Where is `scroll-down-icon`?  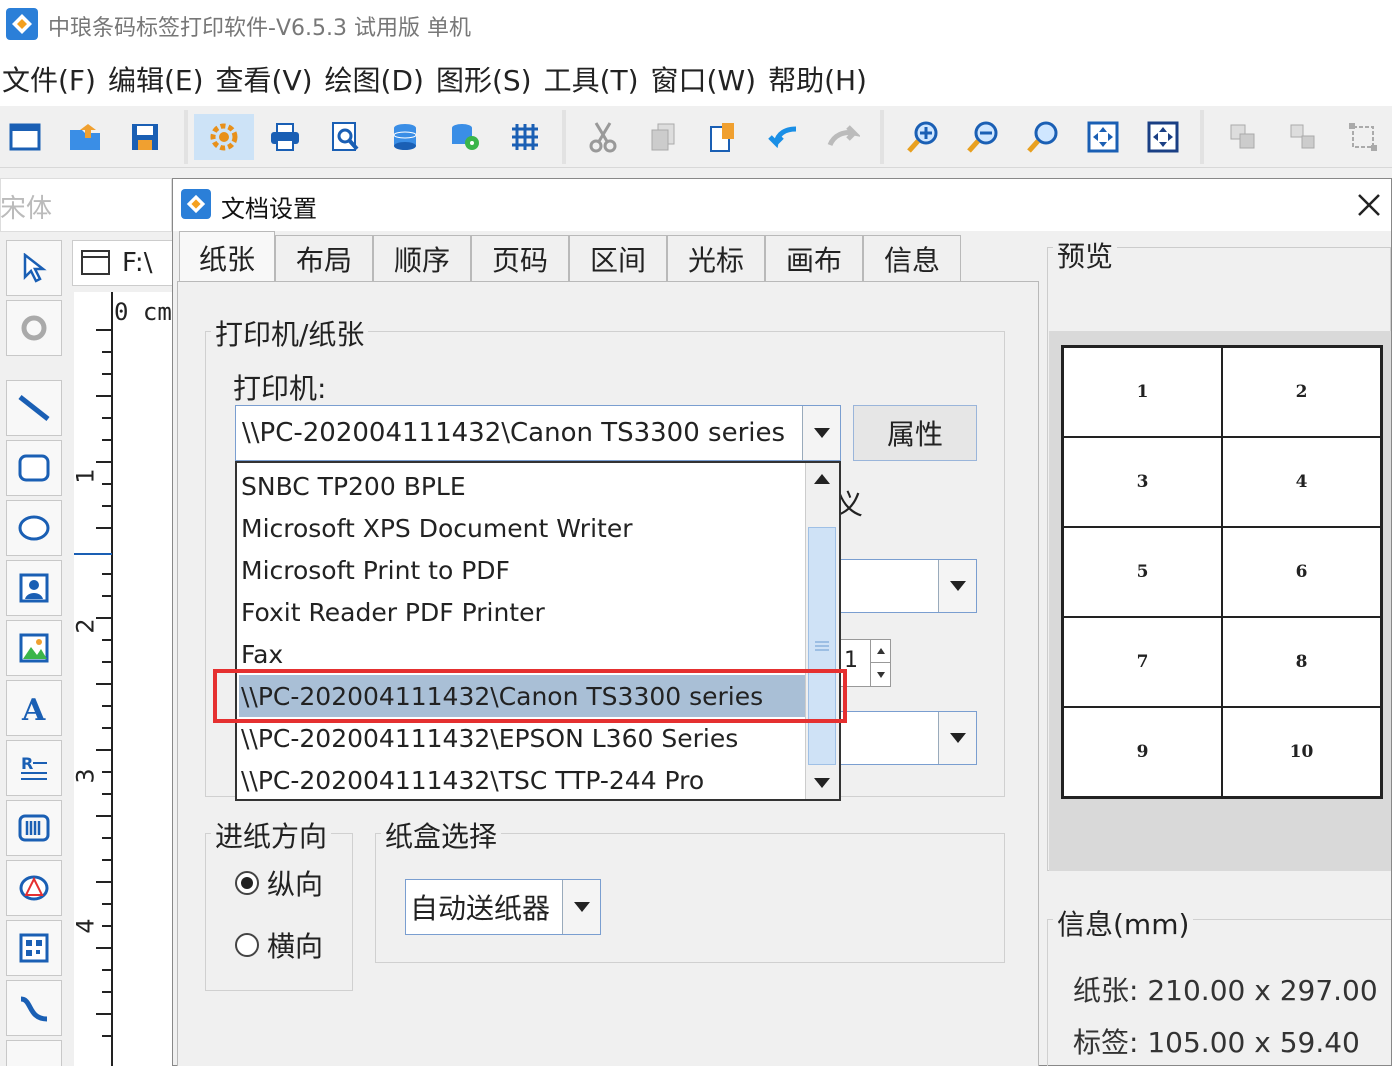
scroll-down-icon is located at coordinates (822, 783).